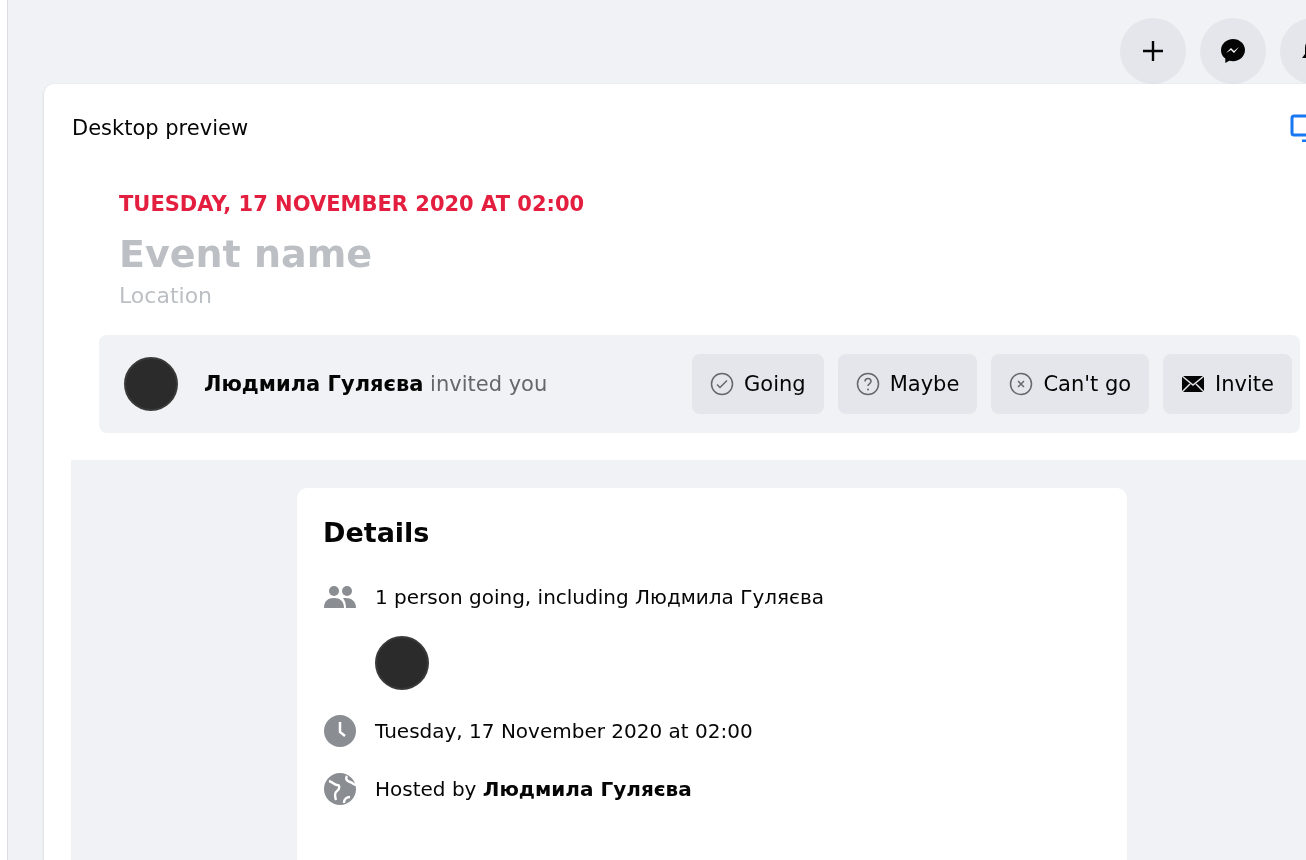 The image size is (1306, 860). I want to click on detail-text: Tuesday, 17 November 2020 at 02:00, so click(564, 731).